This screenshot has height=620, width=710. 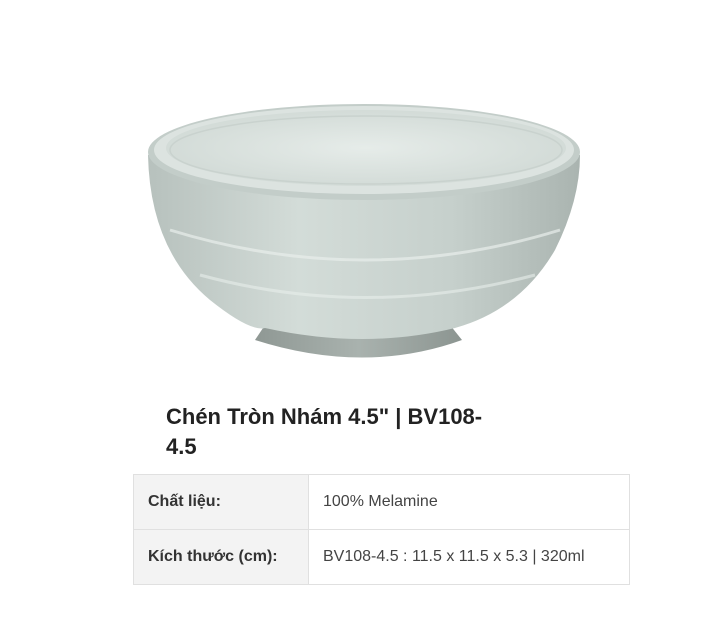 I want to click on product-title-line-2: 4.5, so click(x=181, y=446).